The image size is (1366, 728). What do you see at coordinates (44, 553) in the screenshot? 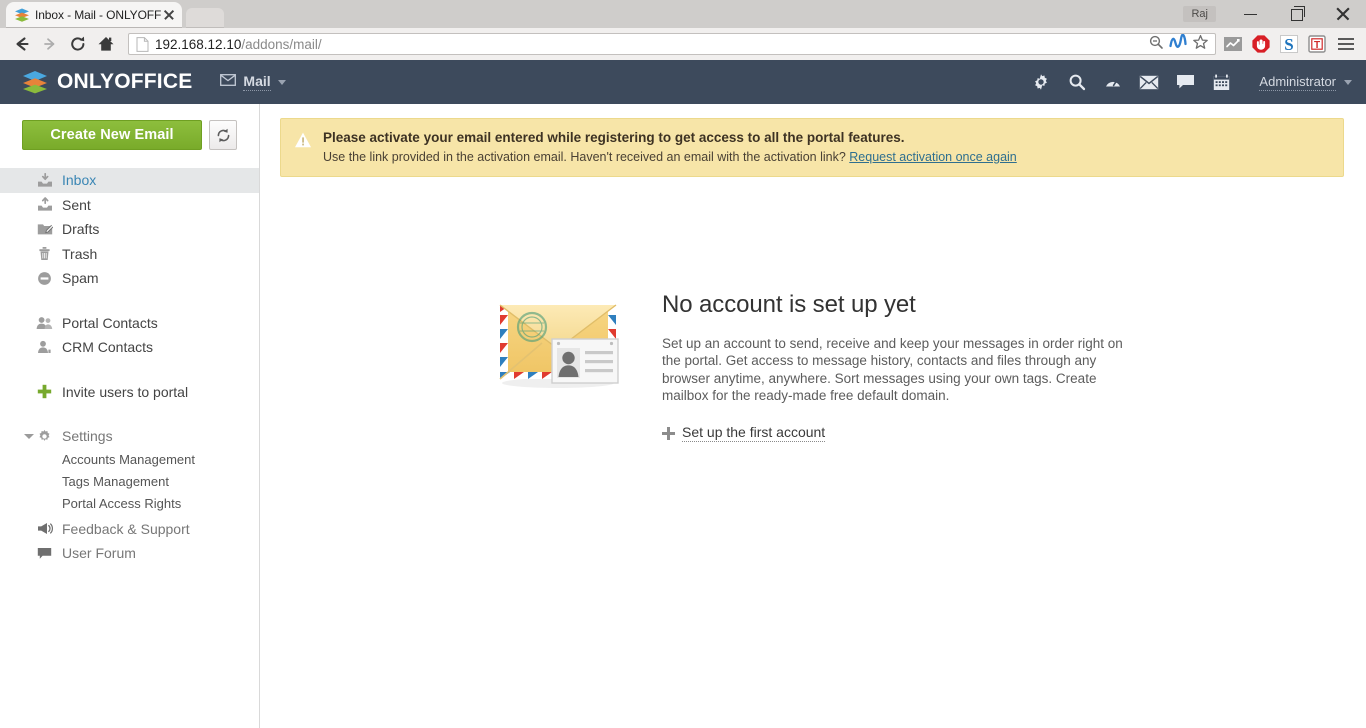
I see `speech-bubble-icon` at bounding box center [44, 553].